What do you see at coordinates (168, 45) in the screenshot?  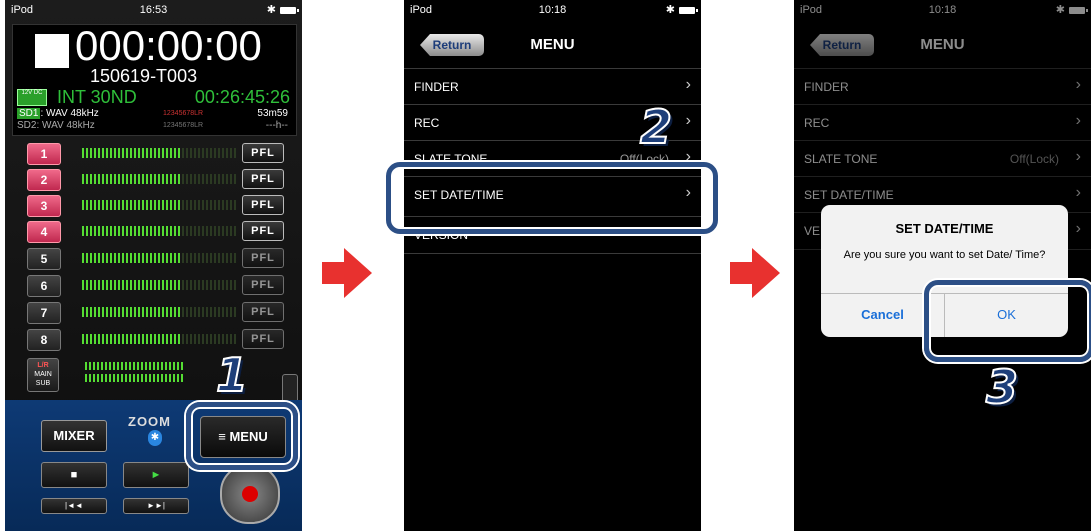 I see `timecode: 000:00:00` at bounding box center [168, 45].